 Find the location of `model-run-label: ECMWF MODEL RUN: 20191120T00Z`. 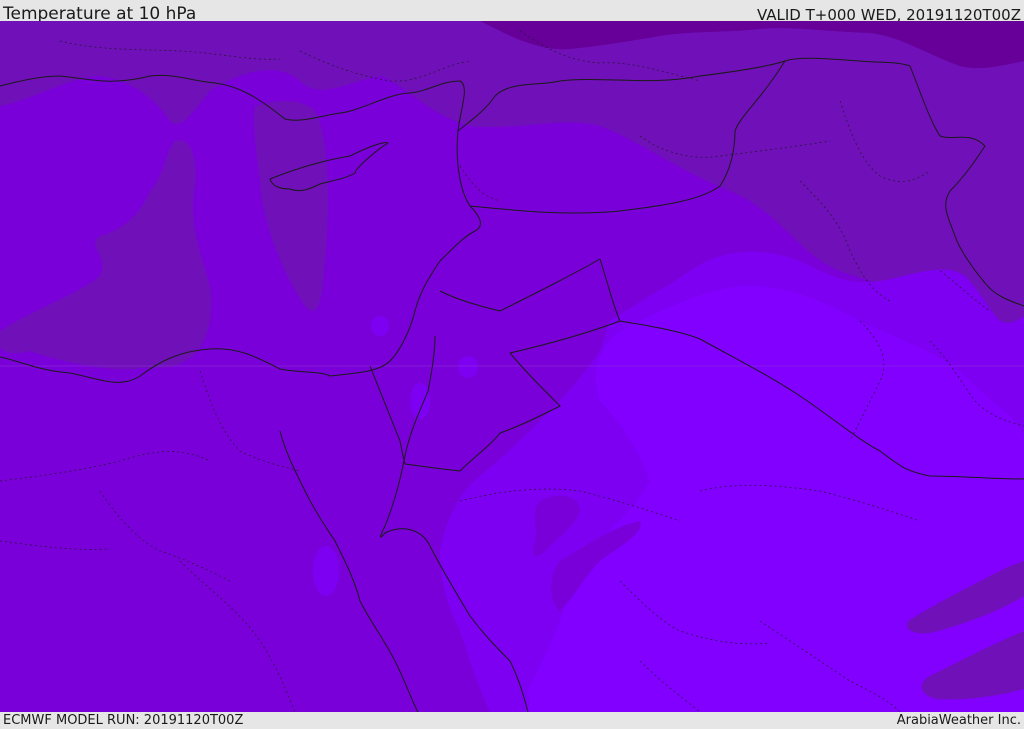

model-run-label: ECMWF MODEL RUN: 20191120T00Z is located at coordinates (123, 720).